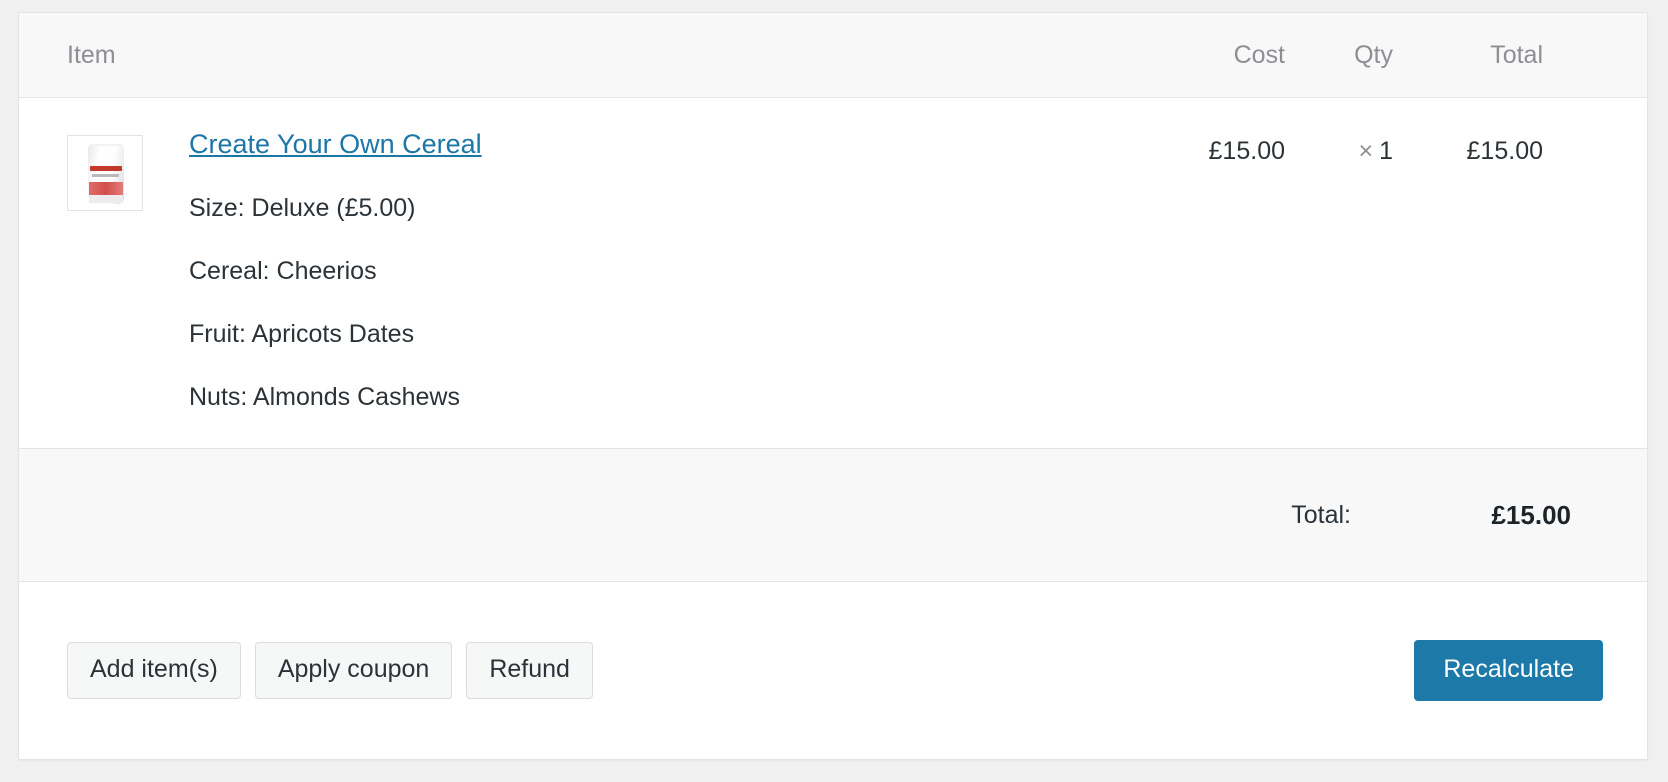 The width and height of the screenshot is (1668, 782). Describe the element at coordinates (106, 188) in the screenshot. I see `pouch-red-band` at that location.